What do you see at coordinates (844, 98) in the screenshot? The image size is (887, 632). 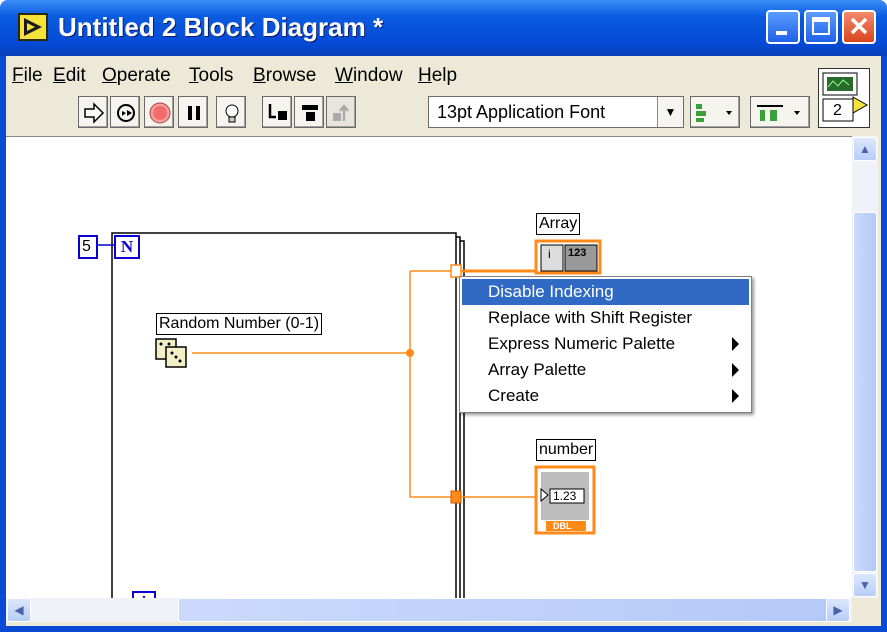 I see `context-help-icon: 2` at bounding box center [844, 98].